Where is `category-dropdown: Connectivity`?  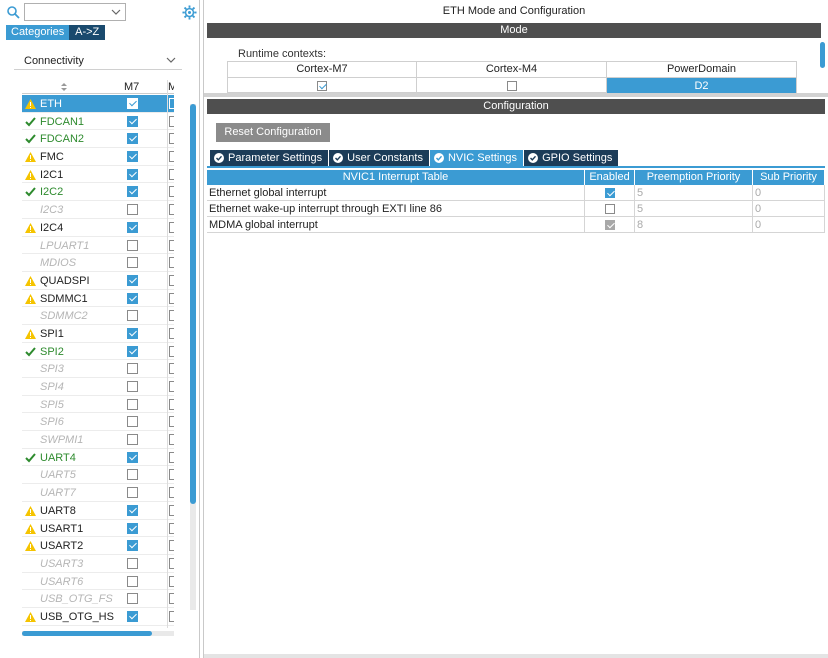 category-dropdown: Connectivity is located at coordinates (98, 60).